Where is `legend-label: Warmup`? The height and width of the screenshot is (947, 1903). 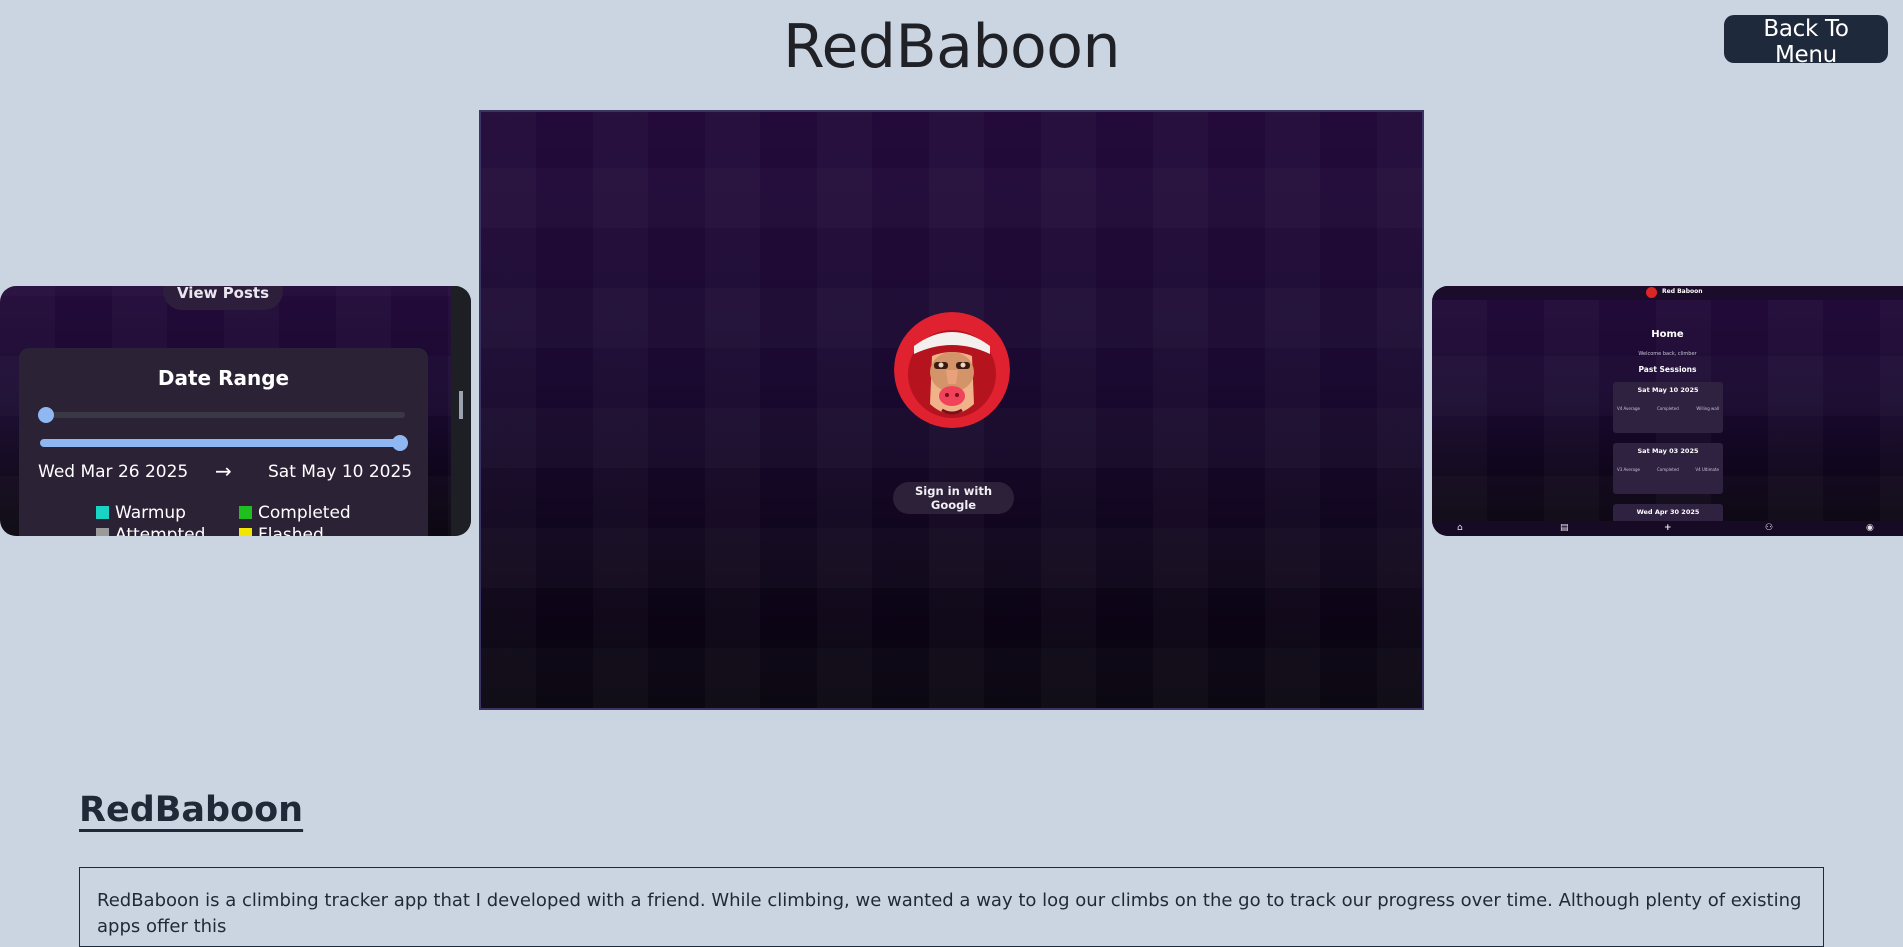
legend-label: Warmup is located at coordinates (150, 513).